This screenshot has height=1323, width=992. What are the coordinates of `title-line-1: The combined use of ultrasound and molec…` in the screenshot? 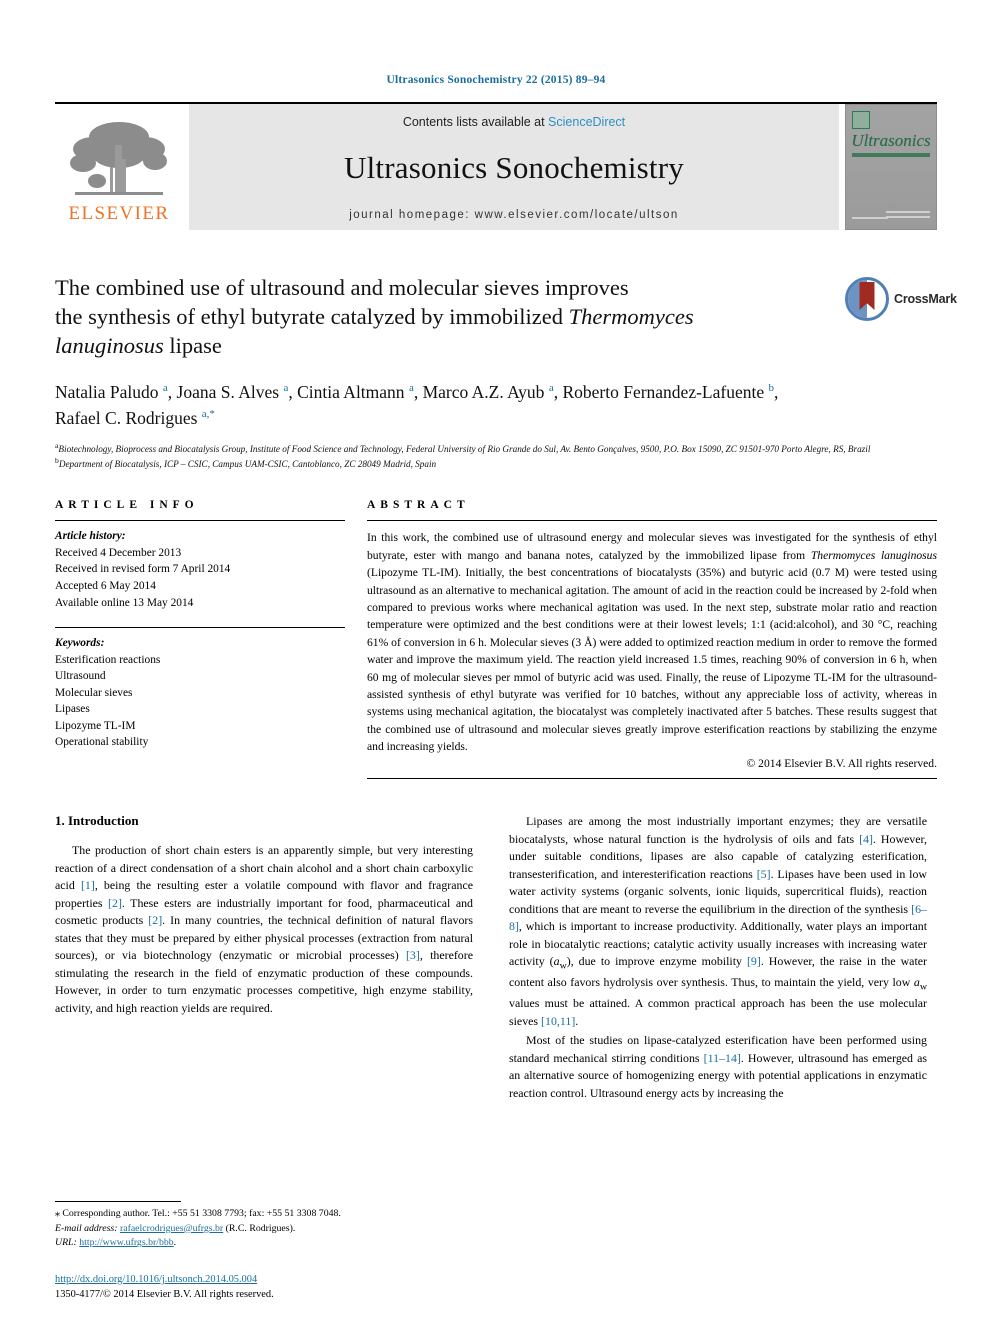 It's located at (342, 287).